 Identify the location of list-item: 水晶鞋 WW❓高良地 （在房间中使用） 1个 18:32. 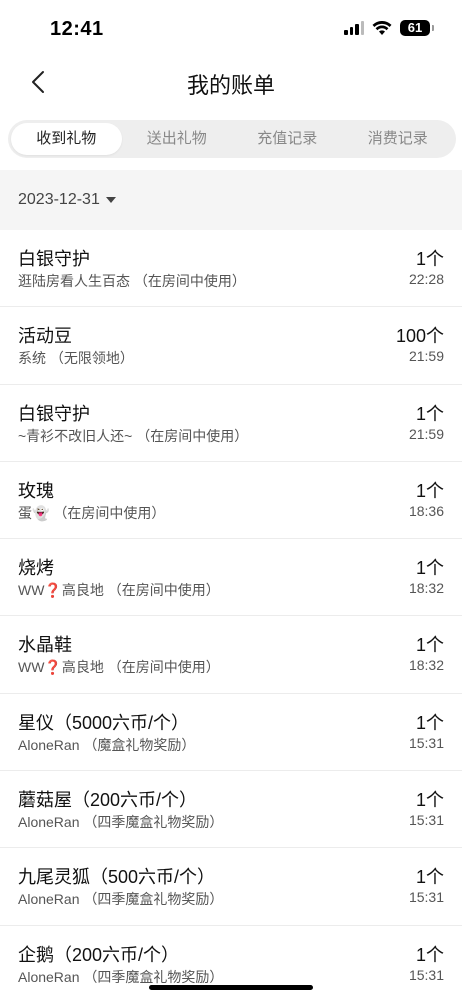
(231, 655).